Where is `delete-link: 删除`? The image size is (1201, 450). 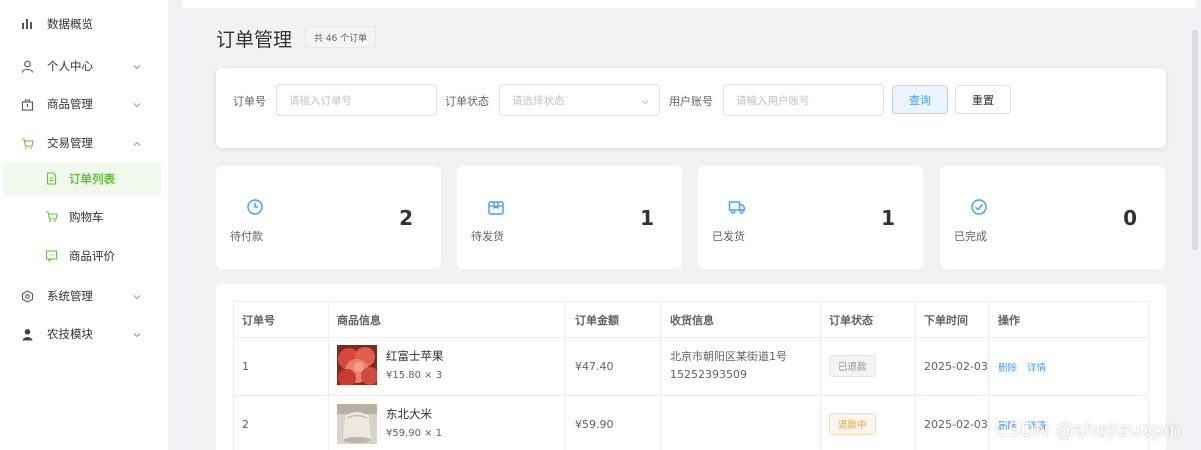 delete-link: 删除 is located at coordinates (1007, 367).